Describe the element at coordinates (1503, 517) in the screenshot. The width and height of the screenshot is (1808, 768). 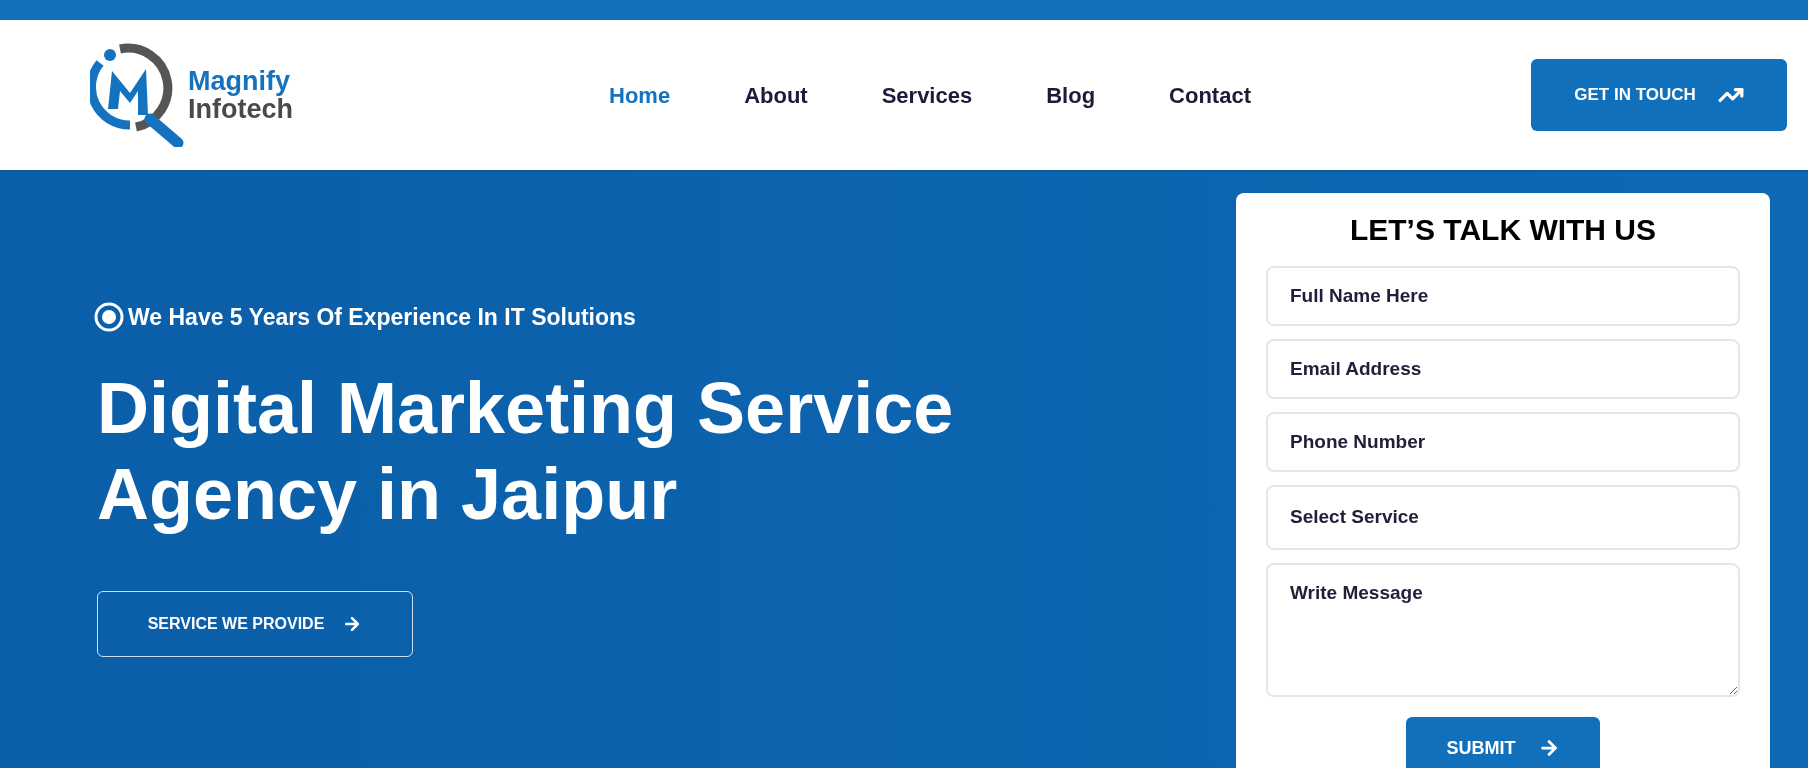
I see `select-field: Select Service` at that location.